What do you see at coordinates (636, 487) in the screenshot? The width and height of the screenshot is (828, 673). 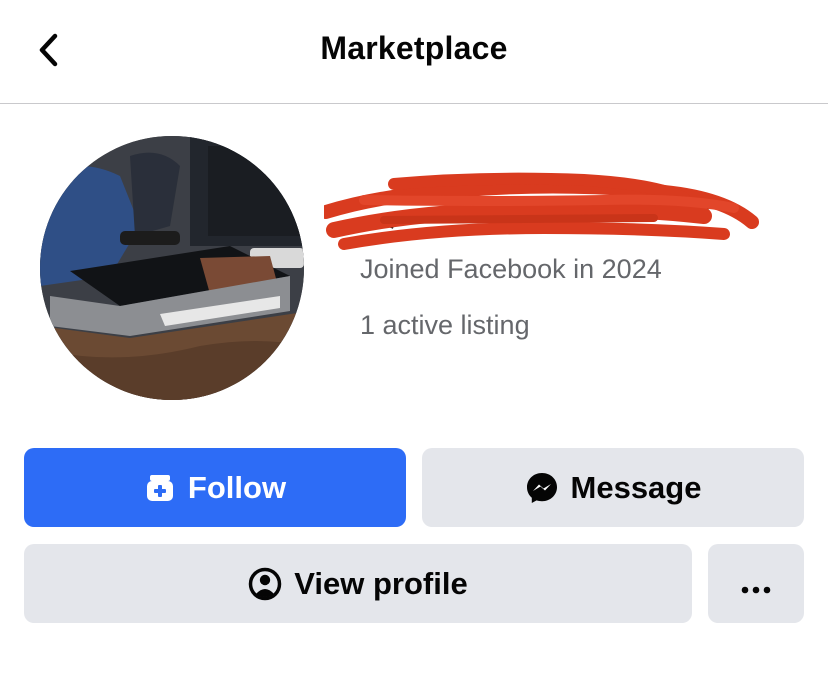 I see `message-label: Message` at bounding box center [636, 487].